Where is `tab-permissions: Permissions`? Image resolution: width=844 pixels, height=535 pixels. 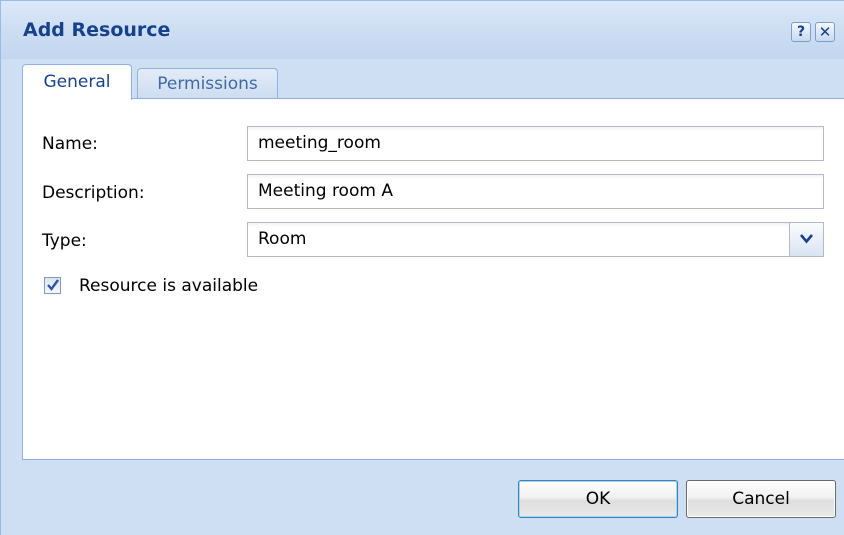
tab-permissions: Permissions is located at coordinates (207, 83).